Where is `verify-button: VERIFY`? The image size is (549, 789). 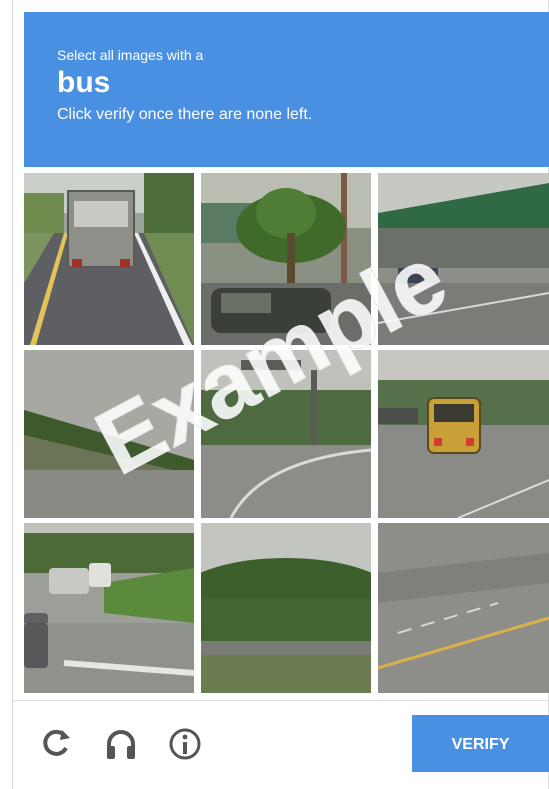
verify-button: VERIFY is located at coordinates (480, 743).